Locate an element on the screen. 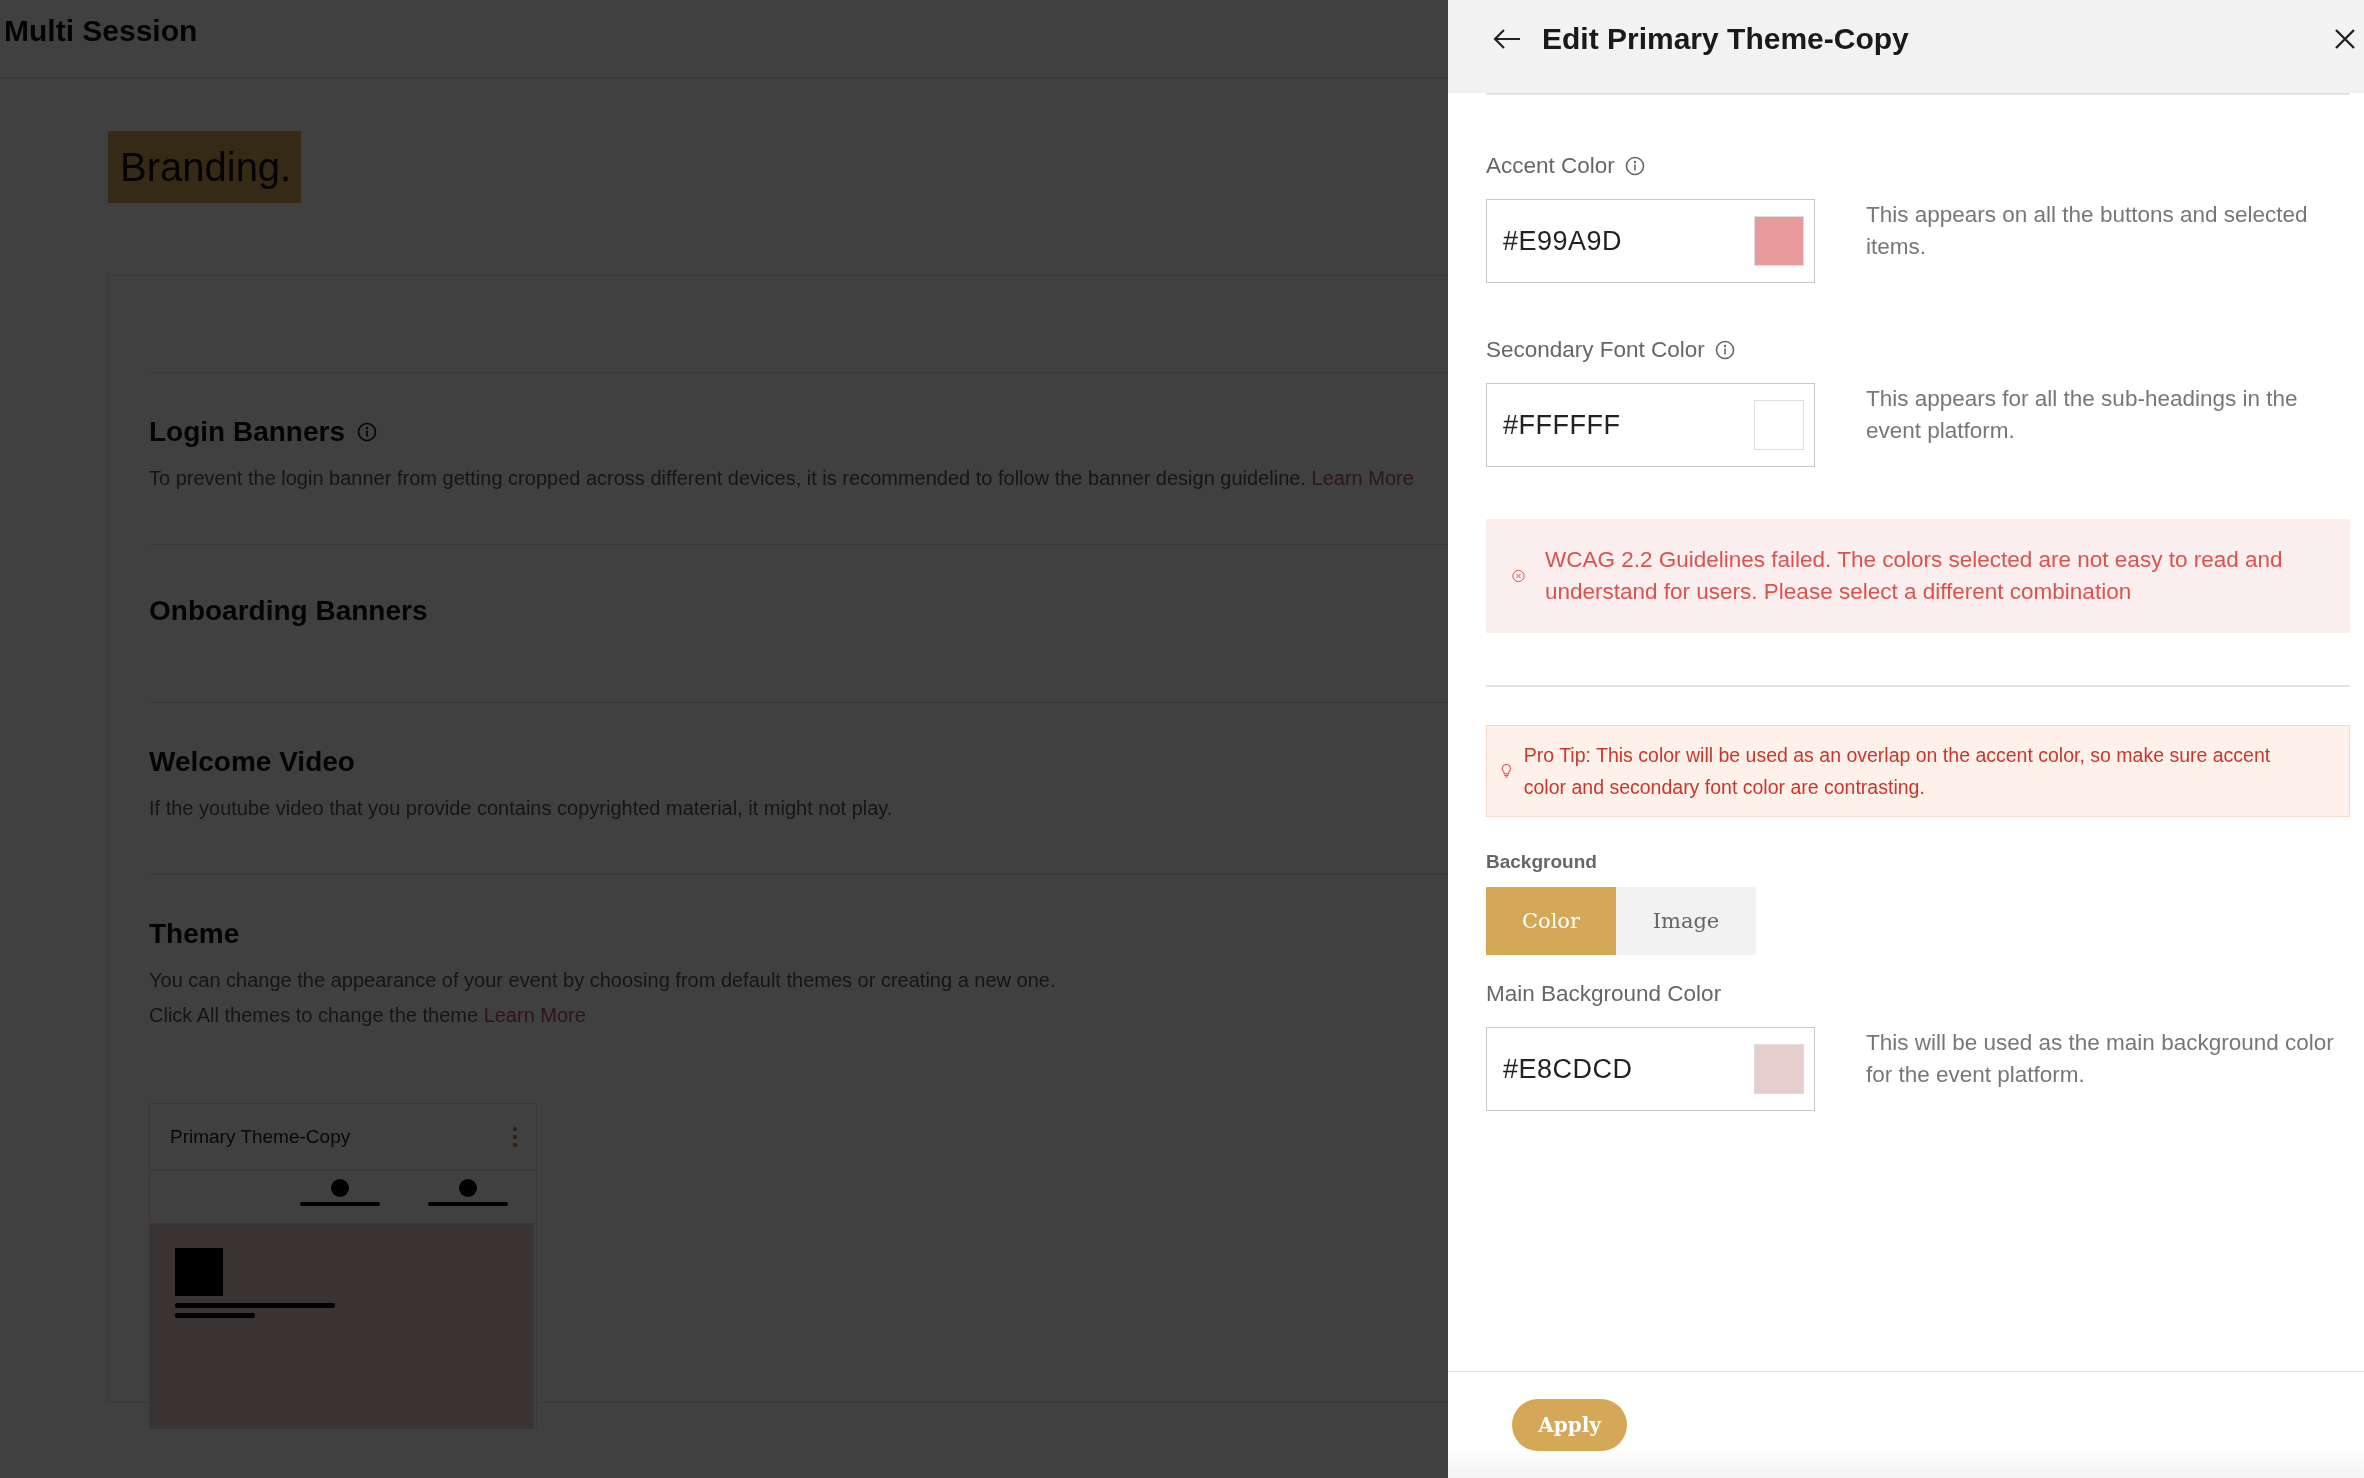  background-label: Background is located at coordinates (1542, 862).